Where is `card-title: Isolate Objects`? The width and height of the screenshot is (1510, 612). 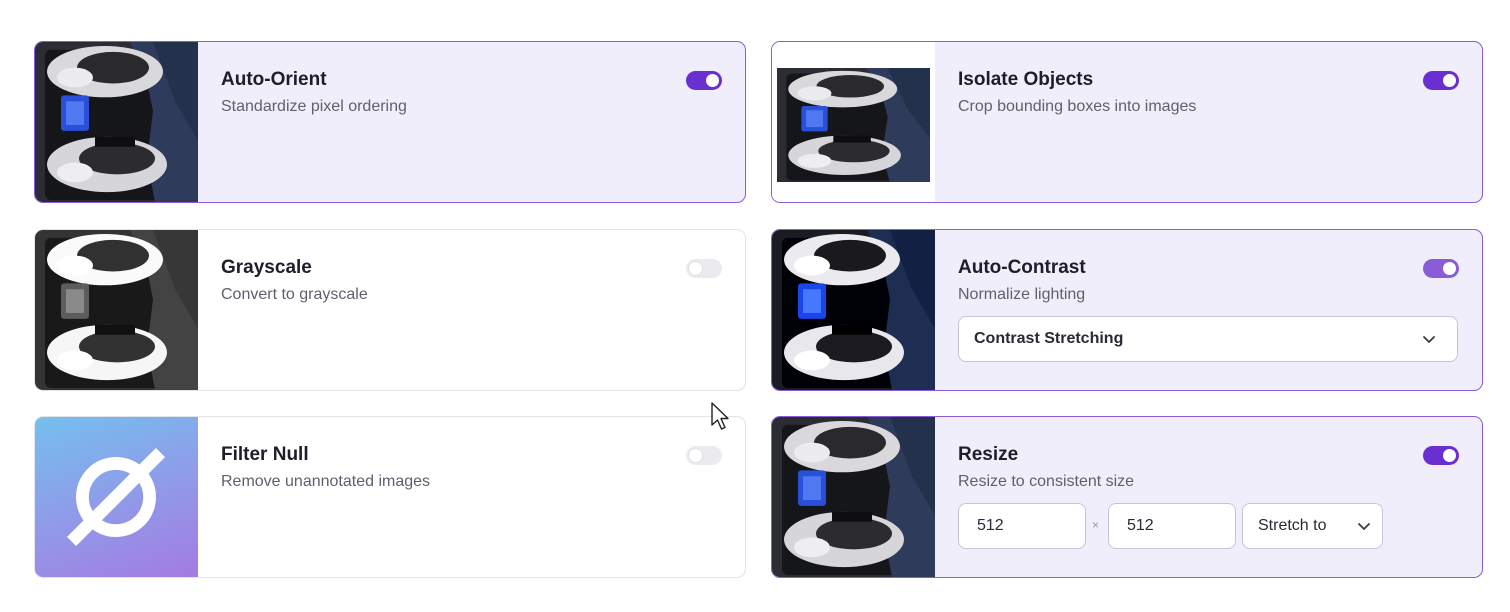 card-title: Isolate Objects is located at coordinates (1026, 79).